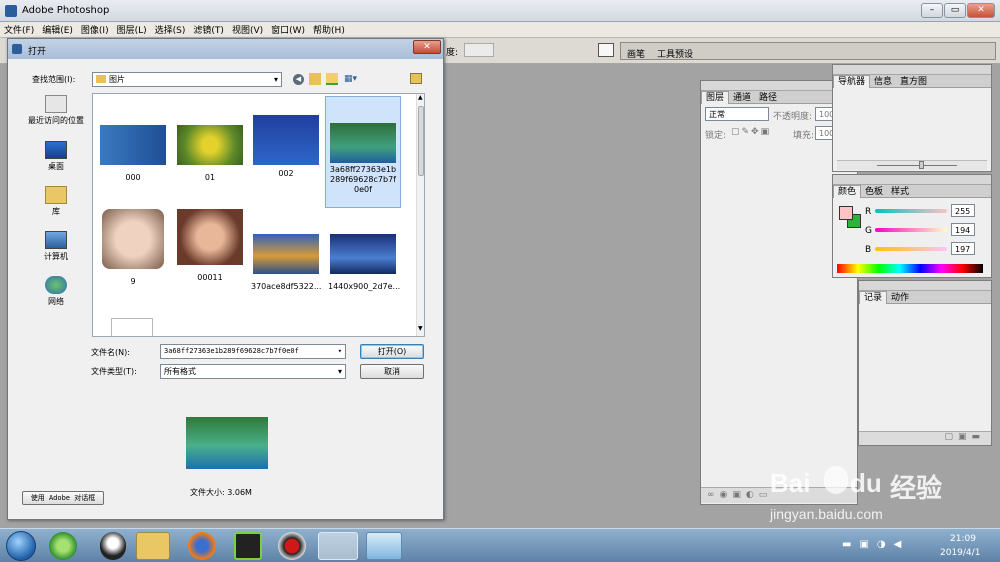 This screenshot has height=562, width=1000. I want to click on tab-color: 颜色, so click(847, 191).